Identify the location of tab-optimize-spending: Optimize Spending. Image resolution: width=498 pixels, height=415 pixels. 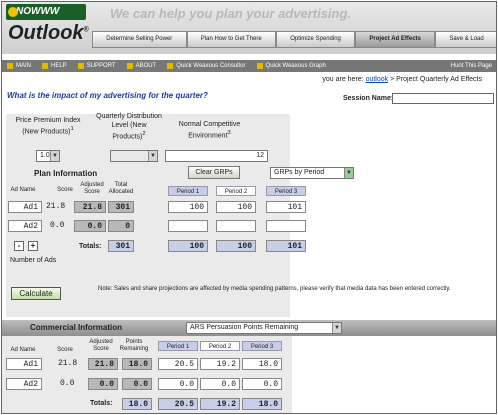
(315, 39).